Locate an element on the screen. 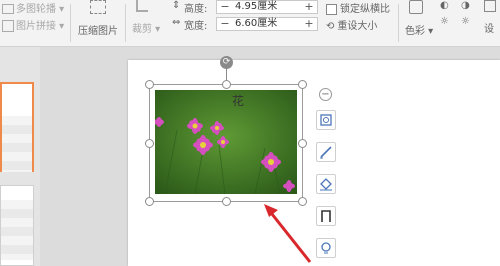 This screenshot has height=266, width=500. resize-handle-top-right is located at coordinates (302, 84).